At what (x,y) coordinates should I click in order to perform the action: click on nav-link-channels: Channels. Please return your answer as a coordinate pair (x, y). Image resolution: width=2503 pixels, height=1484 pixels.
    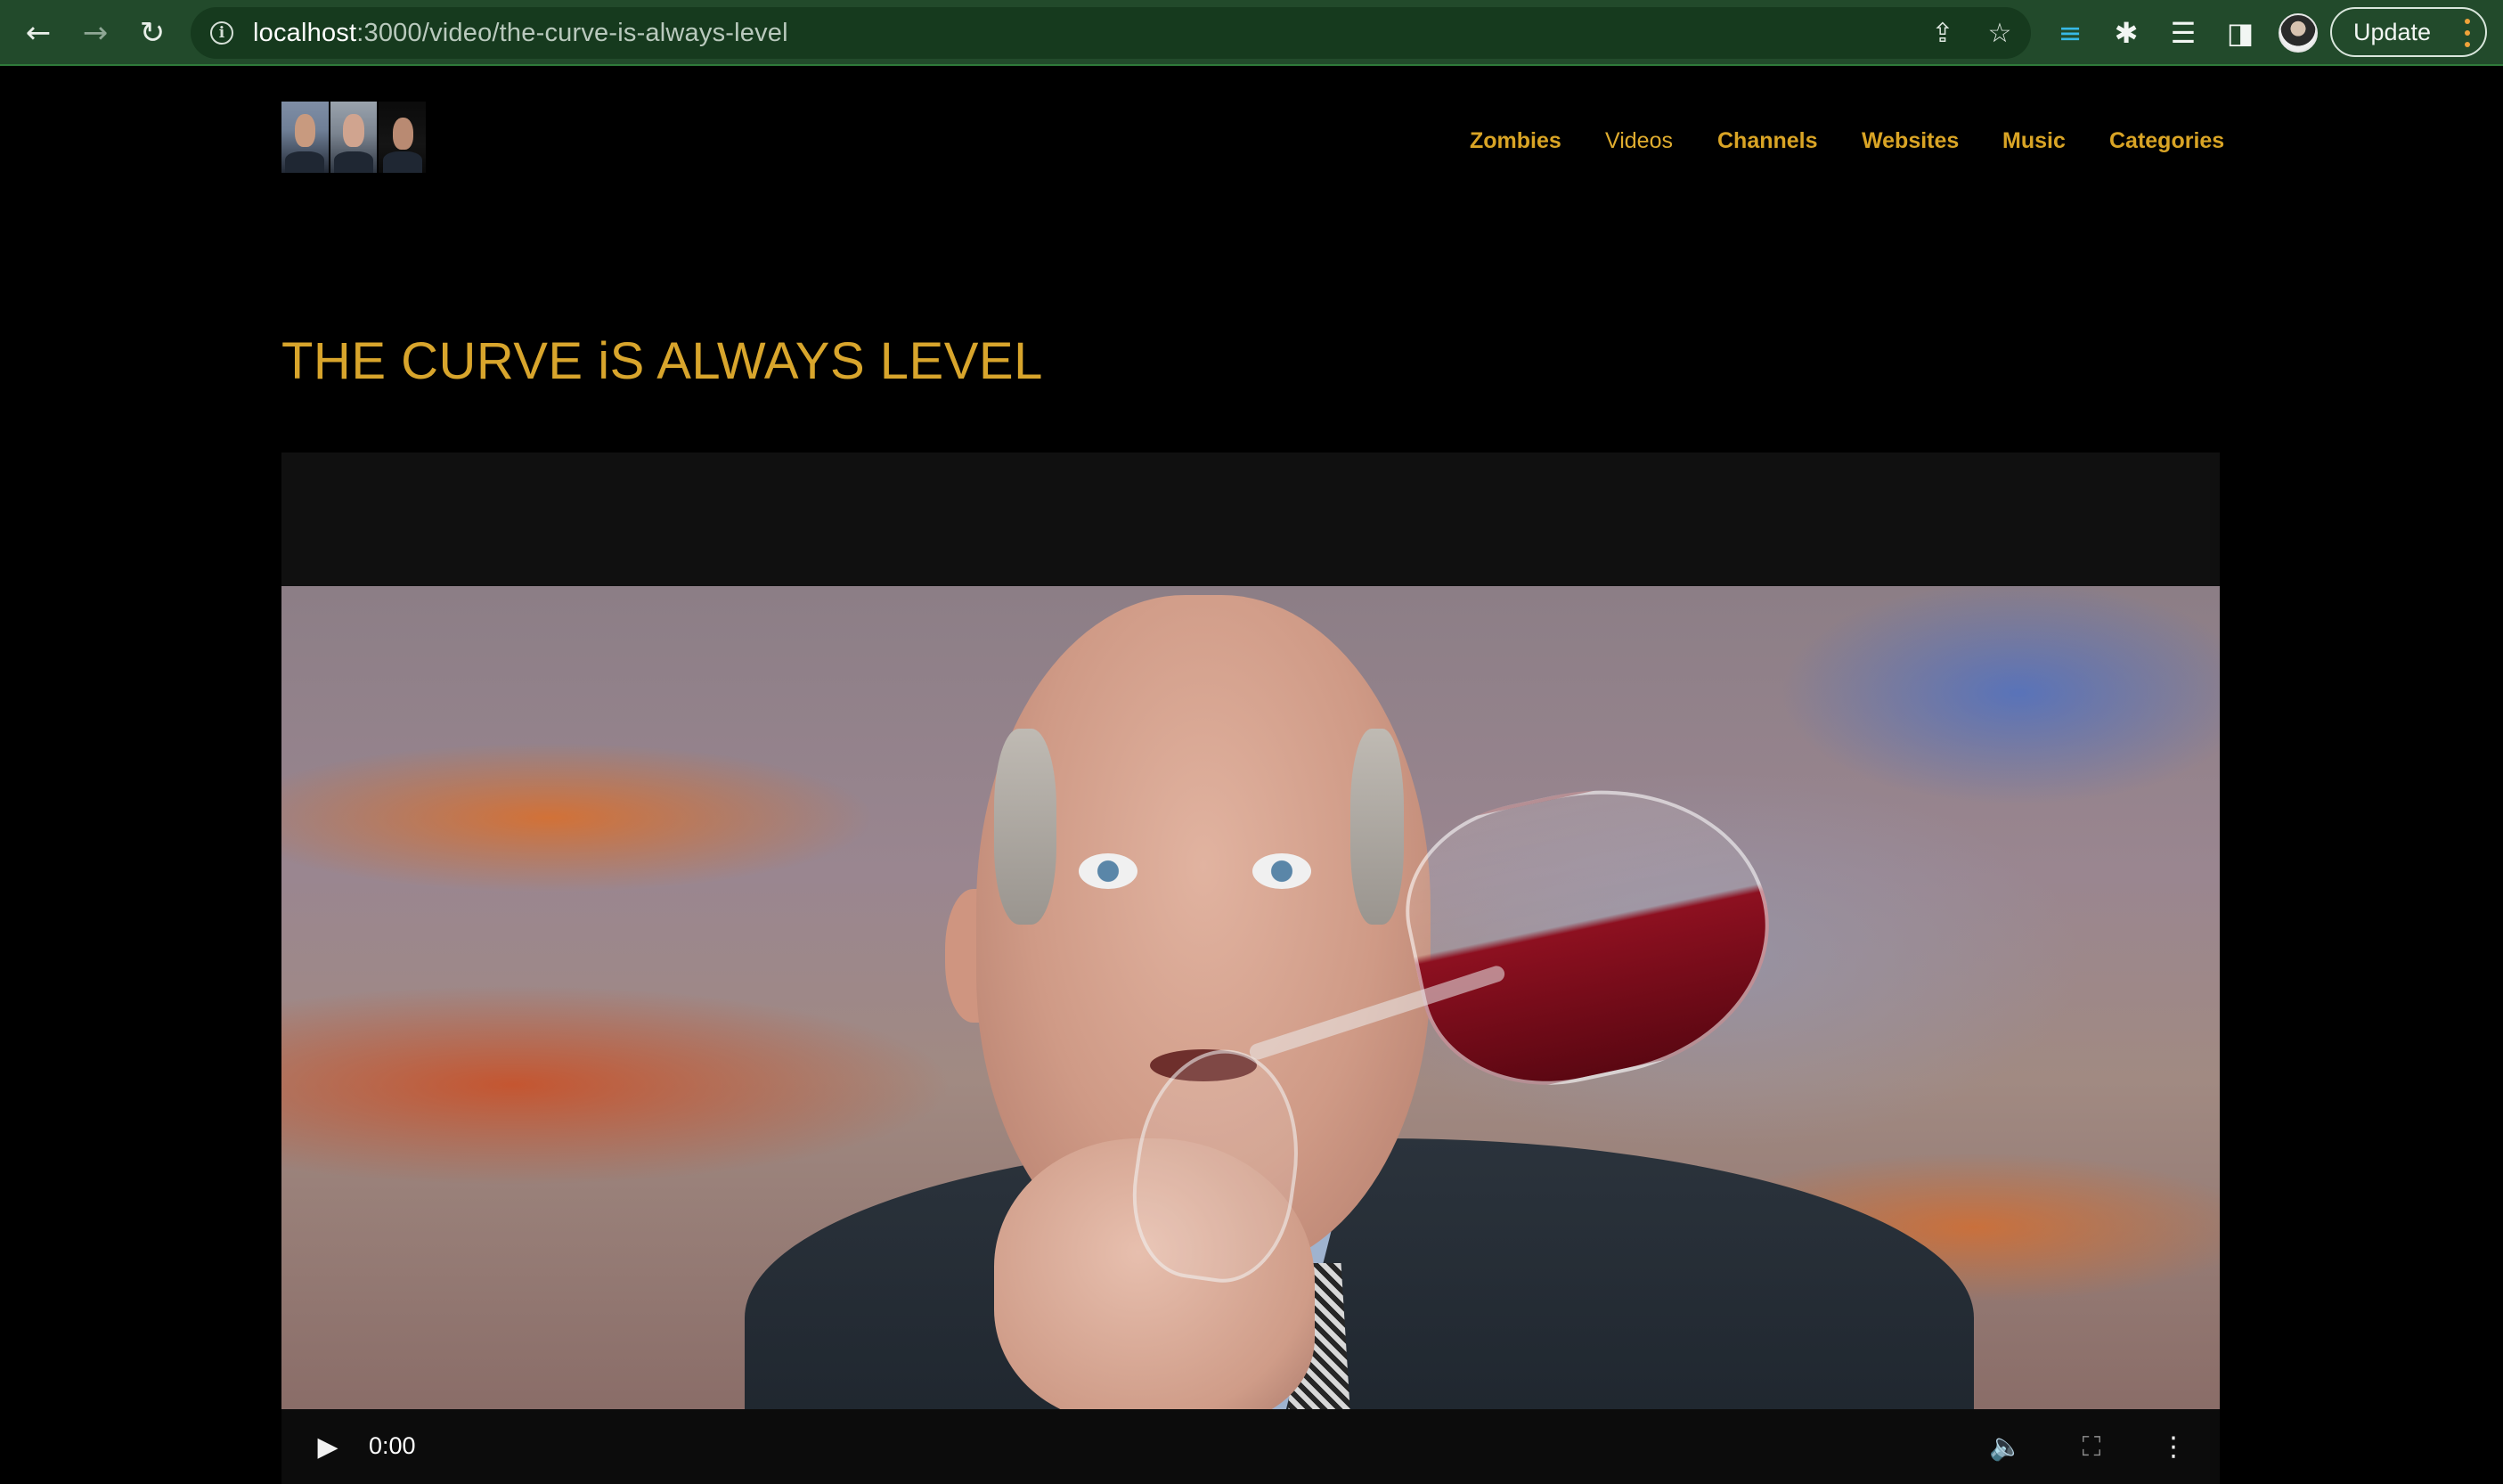
    Looking at the image, I should click on (1768, 141).